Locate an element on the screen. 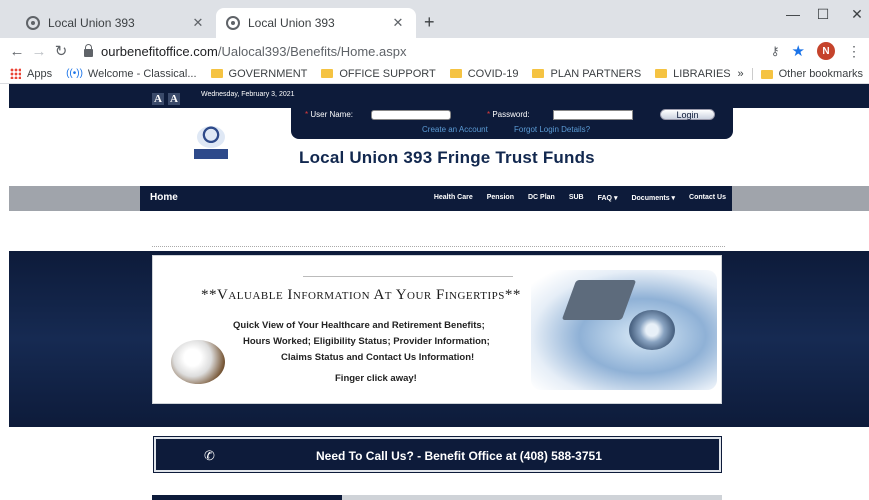  browser-tab-2: Local Union 393 ✕ is located at coordinates (316, 23).